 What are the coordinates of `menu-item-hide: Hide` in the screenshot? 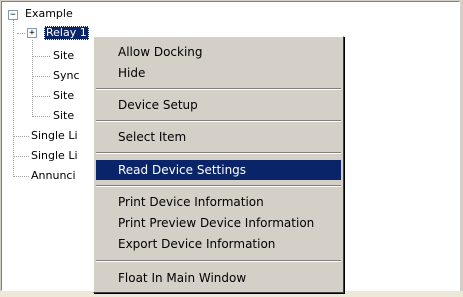 It's located at (218, 73).